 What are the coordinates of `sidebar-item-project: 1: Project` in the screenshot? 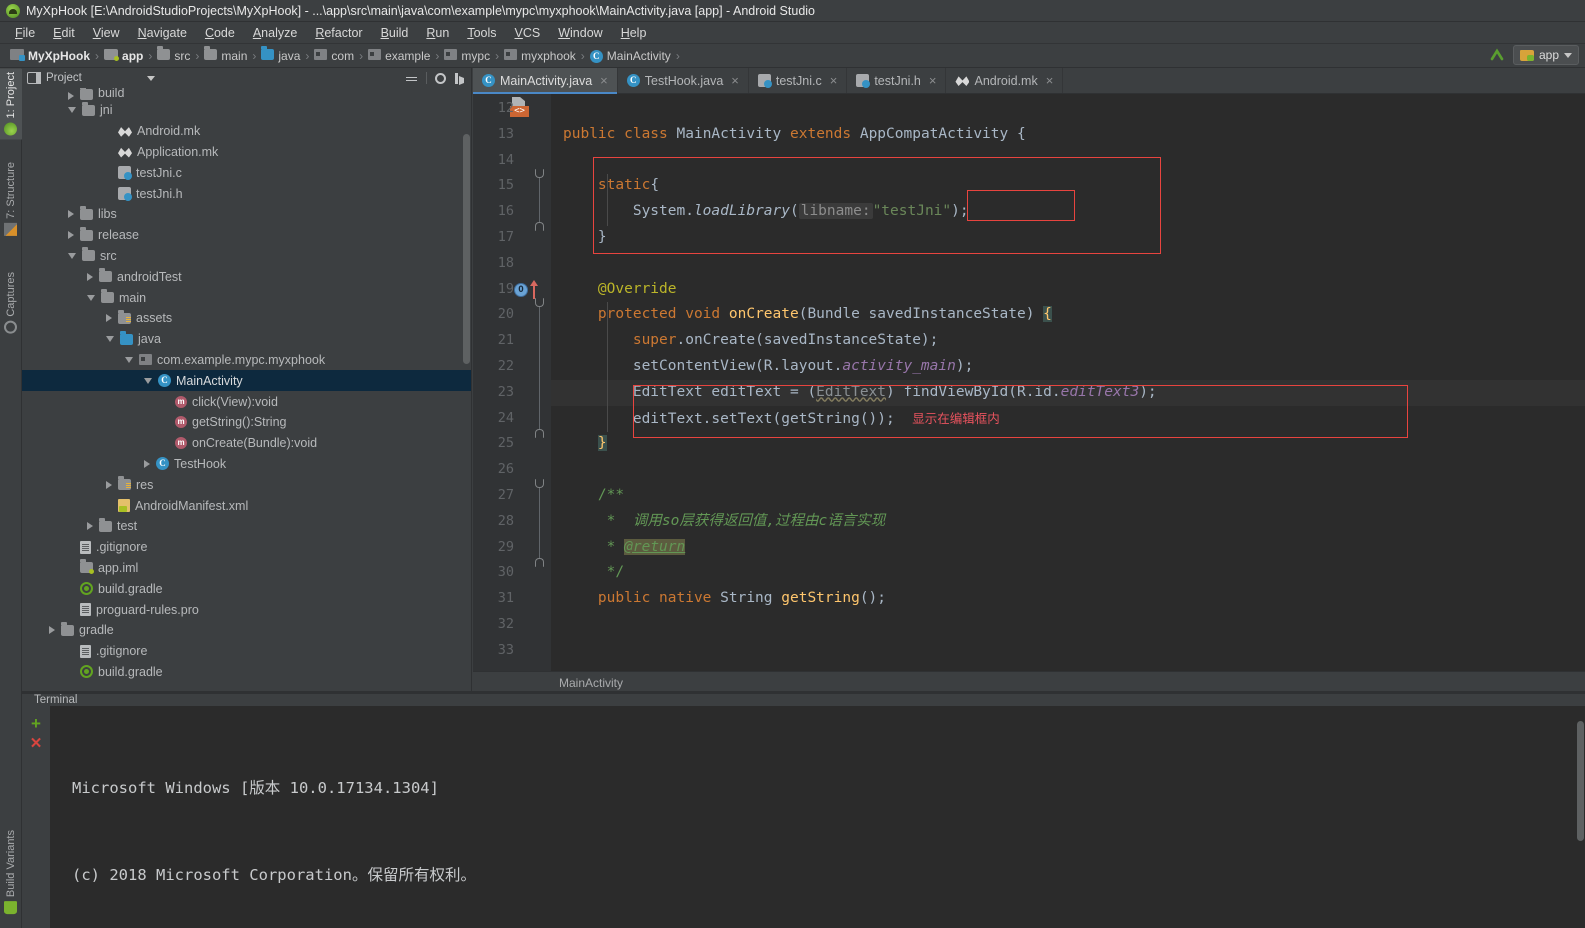 It's located at (11, 104).